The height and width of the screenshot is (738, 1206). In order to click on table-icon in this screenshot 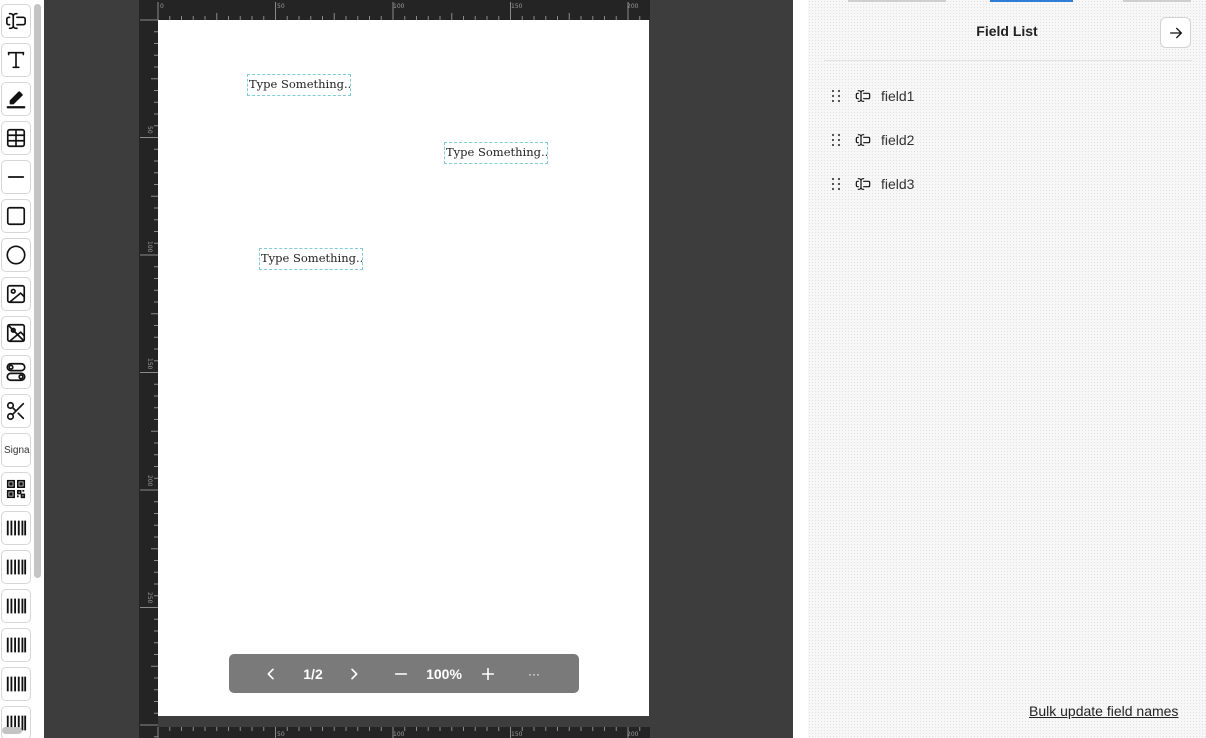, I will do `click(16, 138)`.